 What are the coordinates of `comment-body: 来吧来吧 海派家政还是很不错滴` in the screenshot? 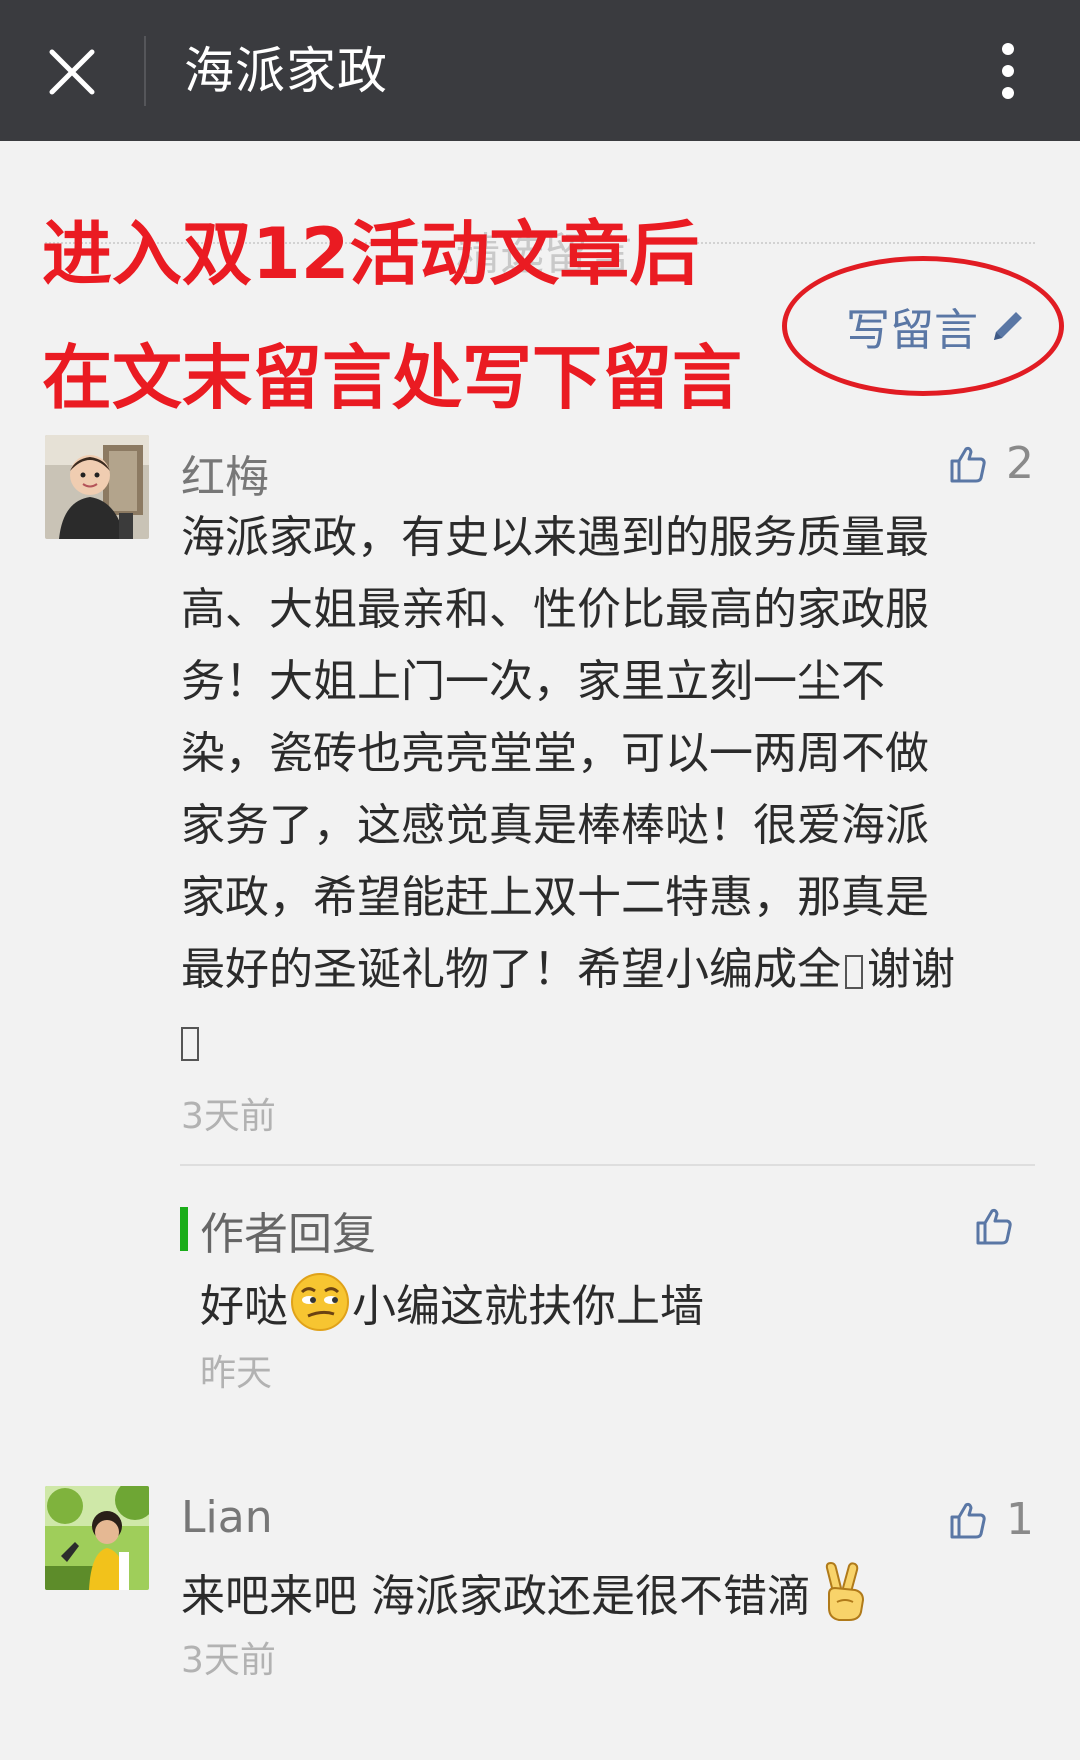 It's located at (527, 1592).